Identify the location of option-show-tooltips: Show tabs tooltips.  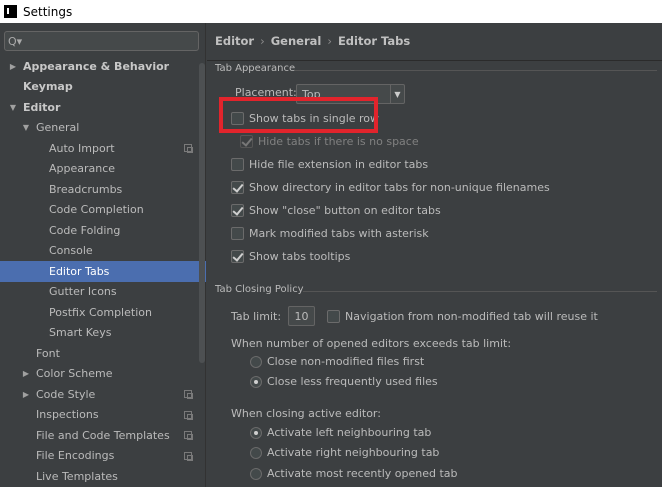
(290, 256).